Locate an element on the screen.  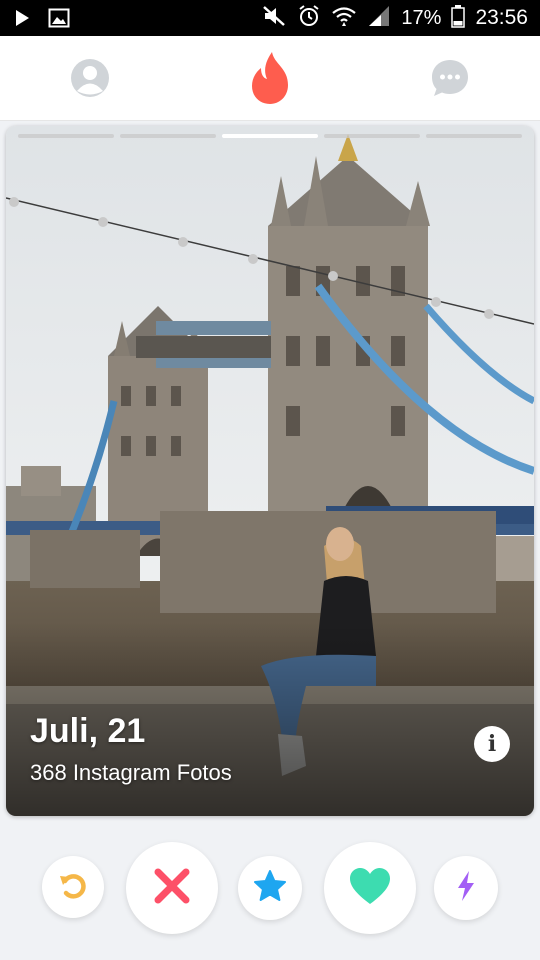
flame-icon is located at coordinates (270, 78).